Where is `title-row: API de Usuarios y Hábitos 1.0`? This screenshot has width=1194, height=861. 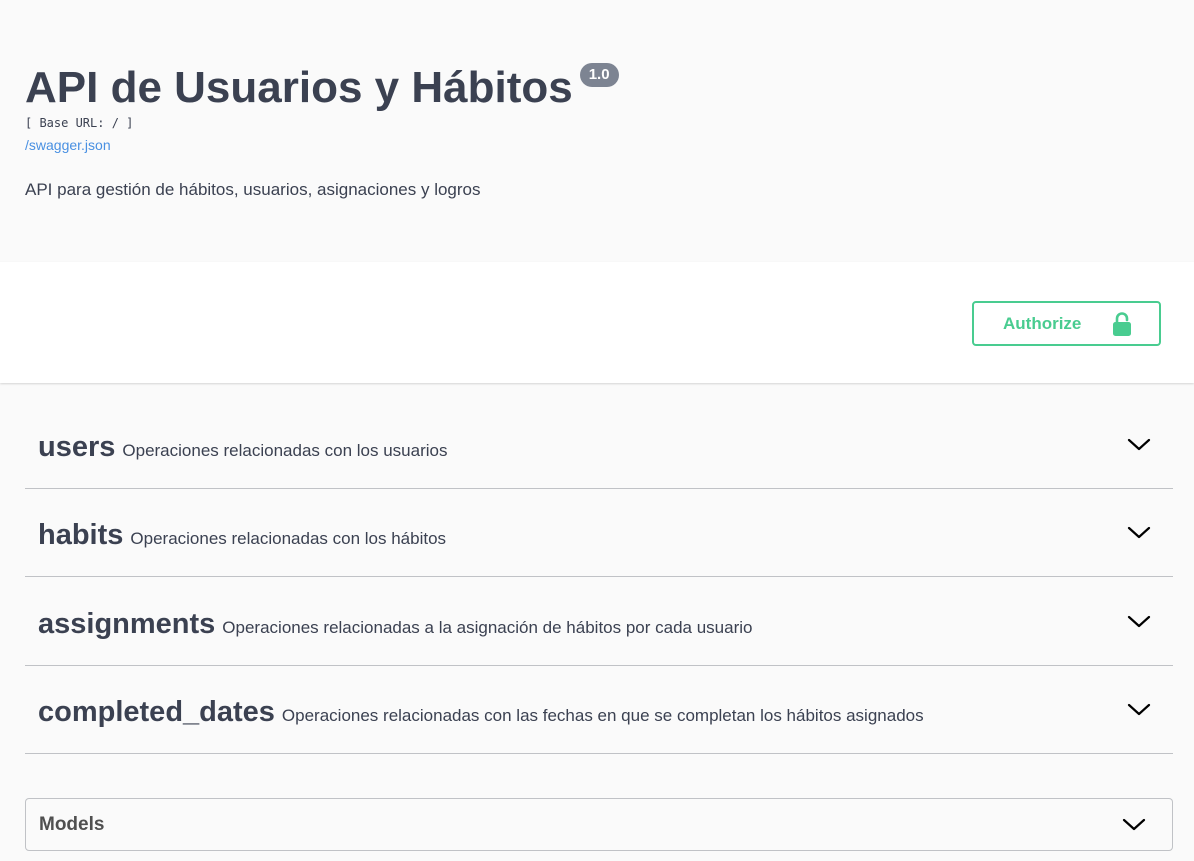
title-row: API de Usuarios y Hábitos 1.0 is located at coordinates (322, 88).